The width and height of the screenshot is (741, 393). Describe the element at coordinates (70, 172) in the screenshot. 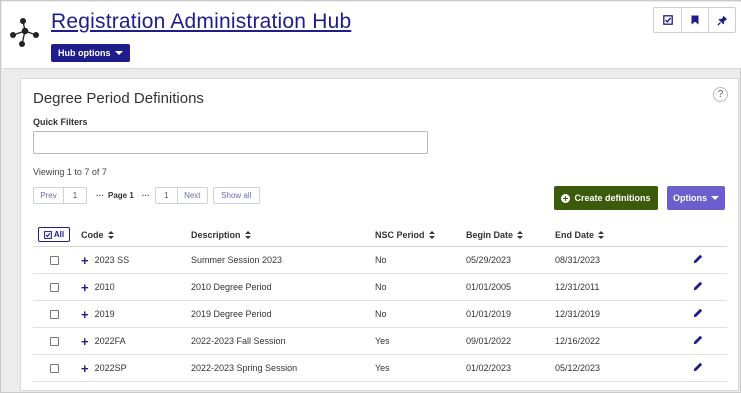

I see `viewing-count: Viewing 1 to 7 of 7` at that location.